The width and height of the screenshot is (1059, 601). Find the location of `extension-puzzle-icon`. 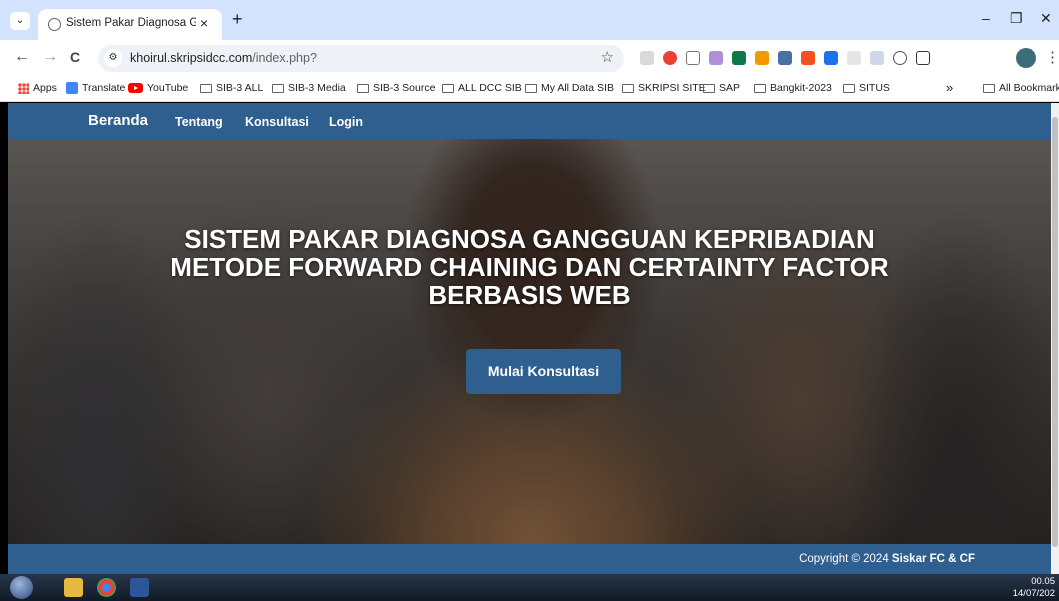

extension-puzzle-icon is located at coordinates (716, 58).